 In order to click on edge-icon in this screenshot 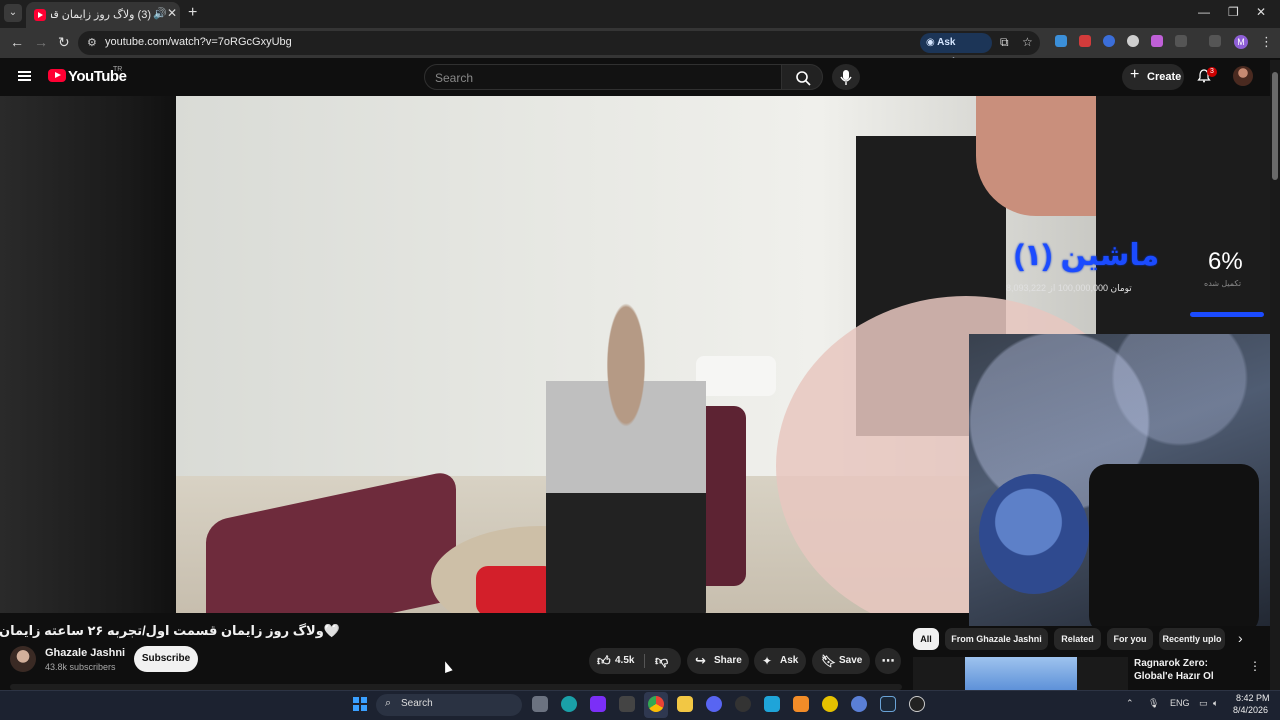, I will do `click(569, 704)`.